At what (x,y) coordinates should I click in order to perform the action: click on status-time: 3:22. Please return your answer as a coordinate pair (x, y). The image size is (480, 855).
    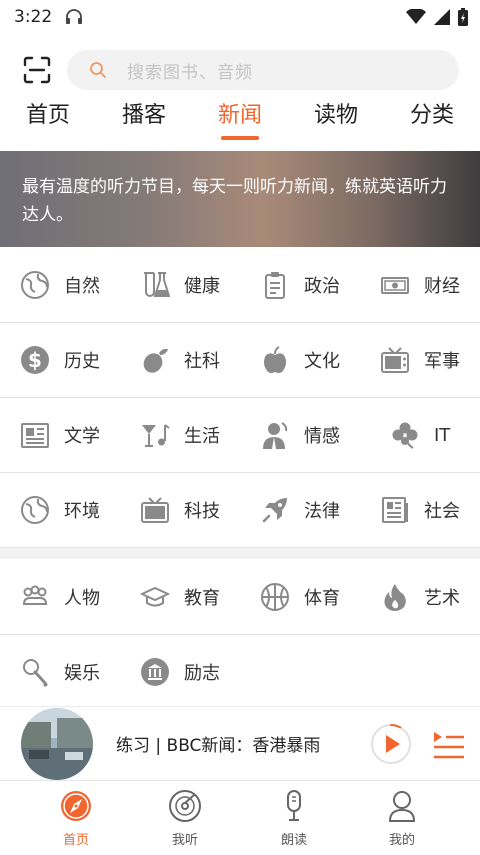
    Looking at the image, I should click on (33, 17).